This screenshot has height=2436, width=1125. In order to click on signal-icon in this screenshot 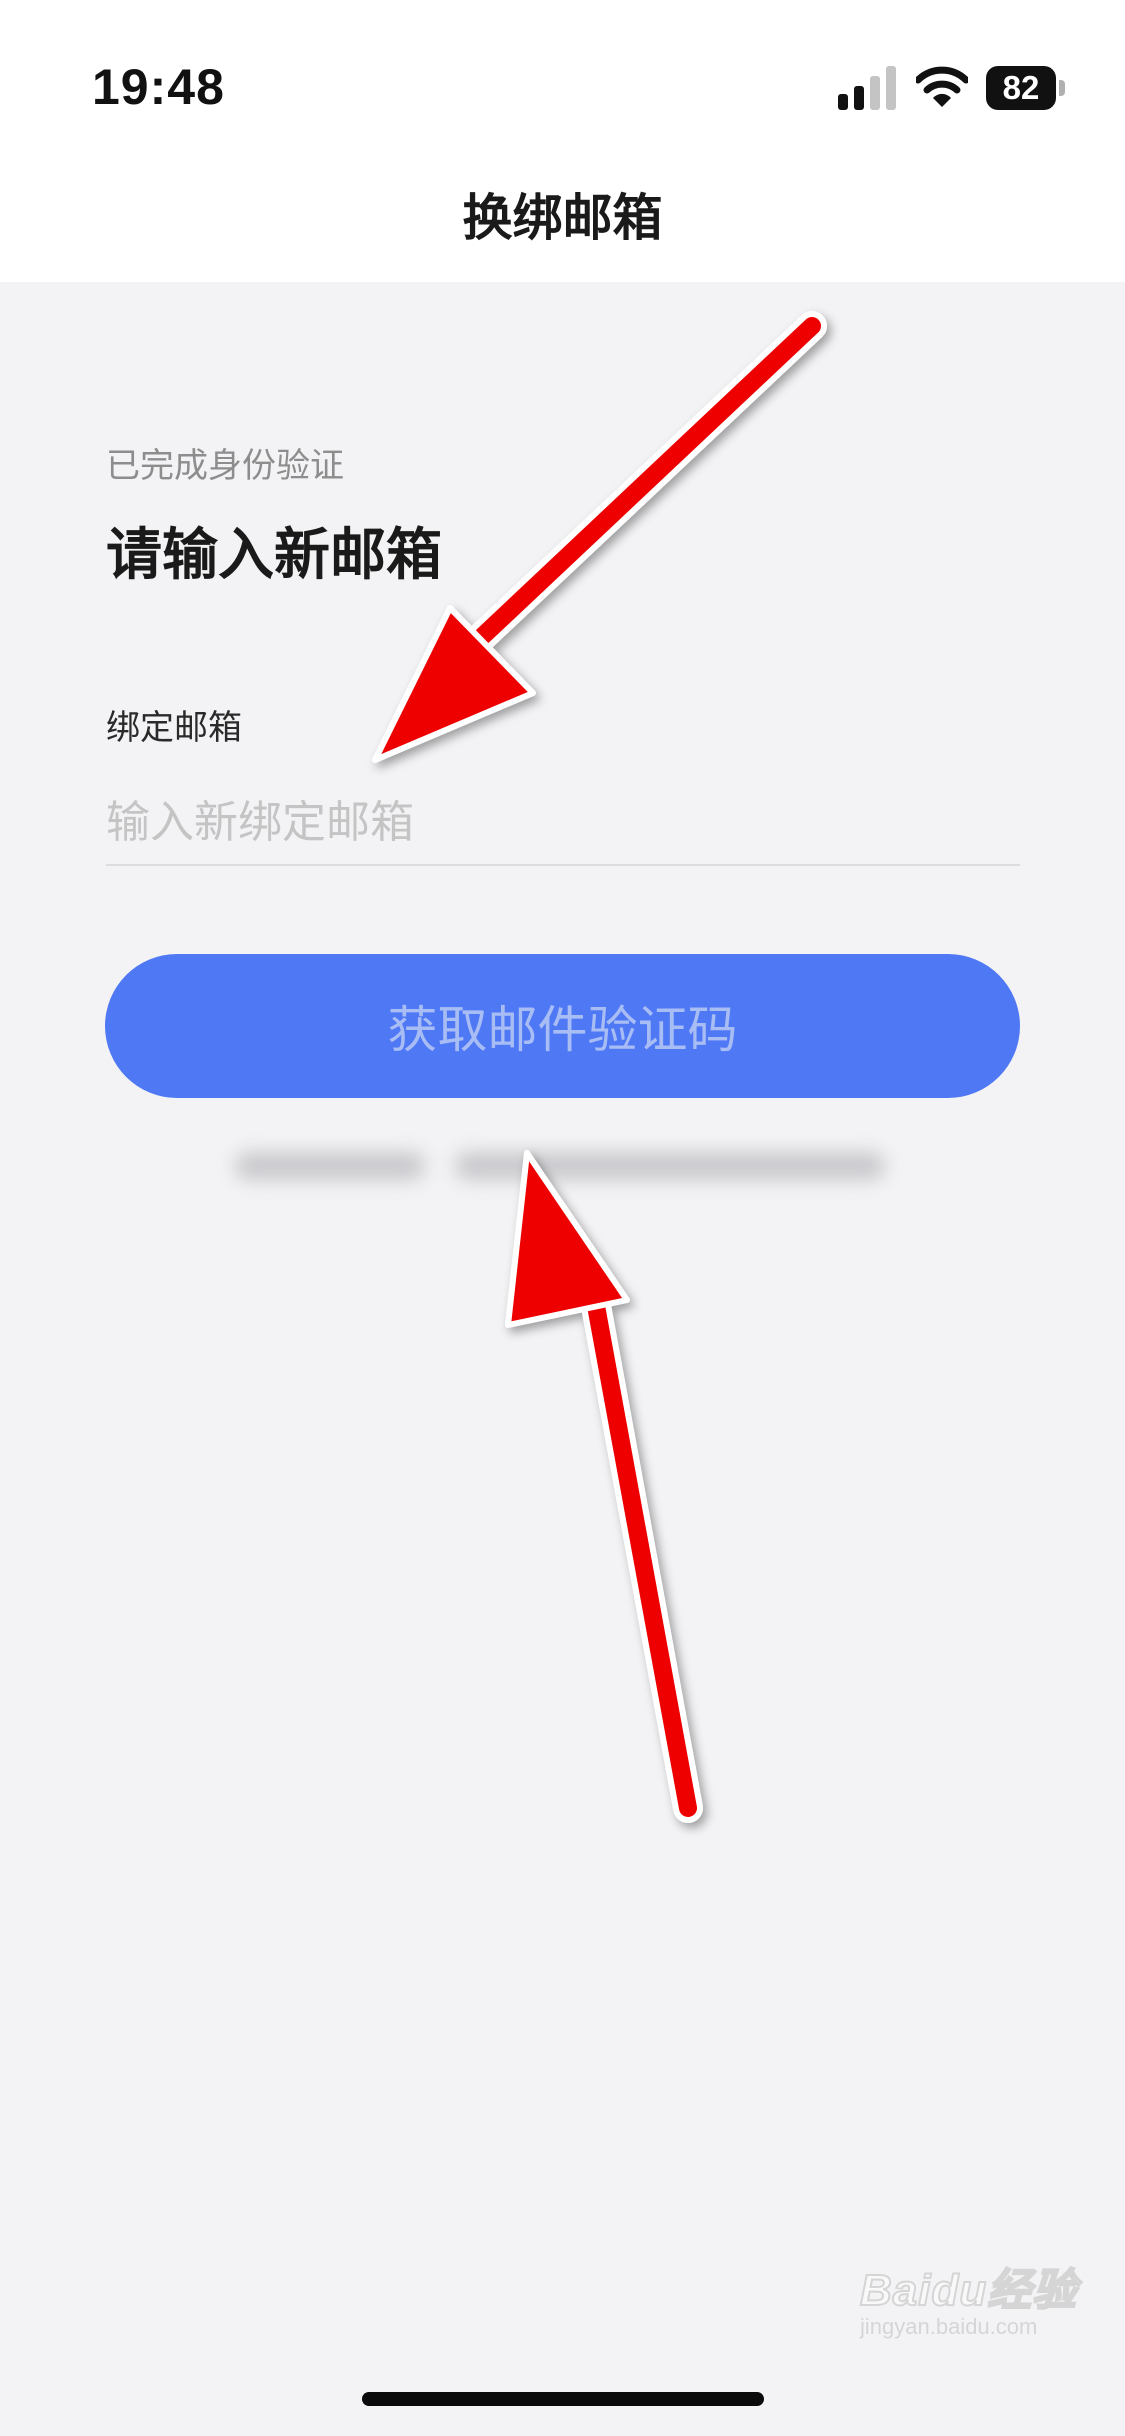, I will do `click(867, 88)`.